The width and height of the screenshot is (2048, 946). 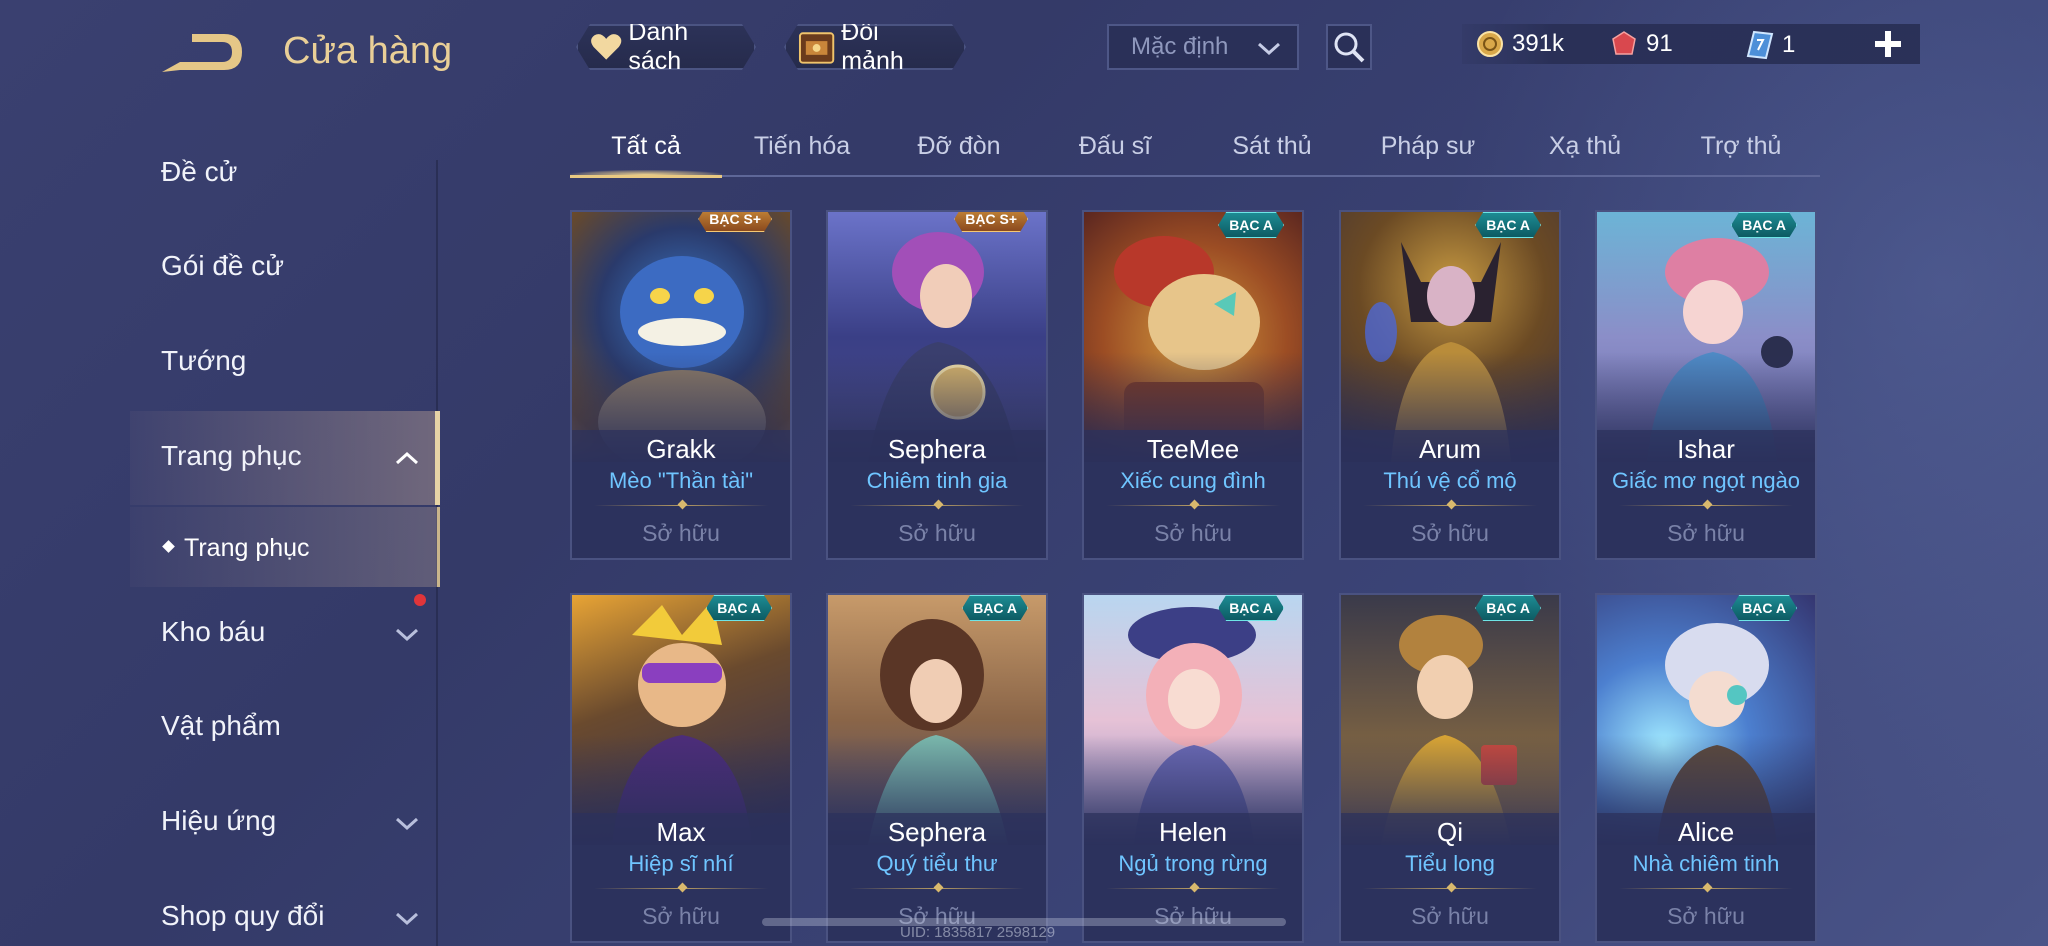 I want to click on back-arrow-icon, so click(x=202, y=53).